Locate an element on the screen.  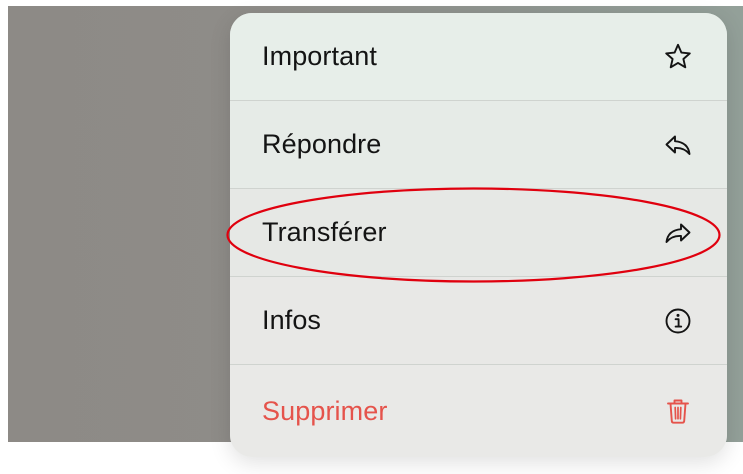
menu-item-reply: Répondre is located at coordinates (478, 145).